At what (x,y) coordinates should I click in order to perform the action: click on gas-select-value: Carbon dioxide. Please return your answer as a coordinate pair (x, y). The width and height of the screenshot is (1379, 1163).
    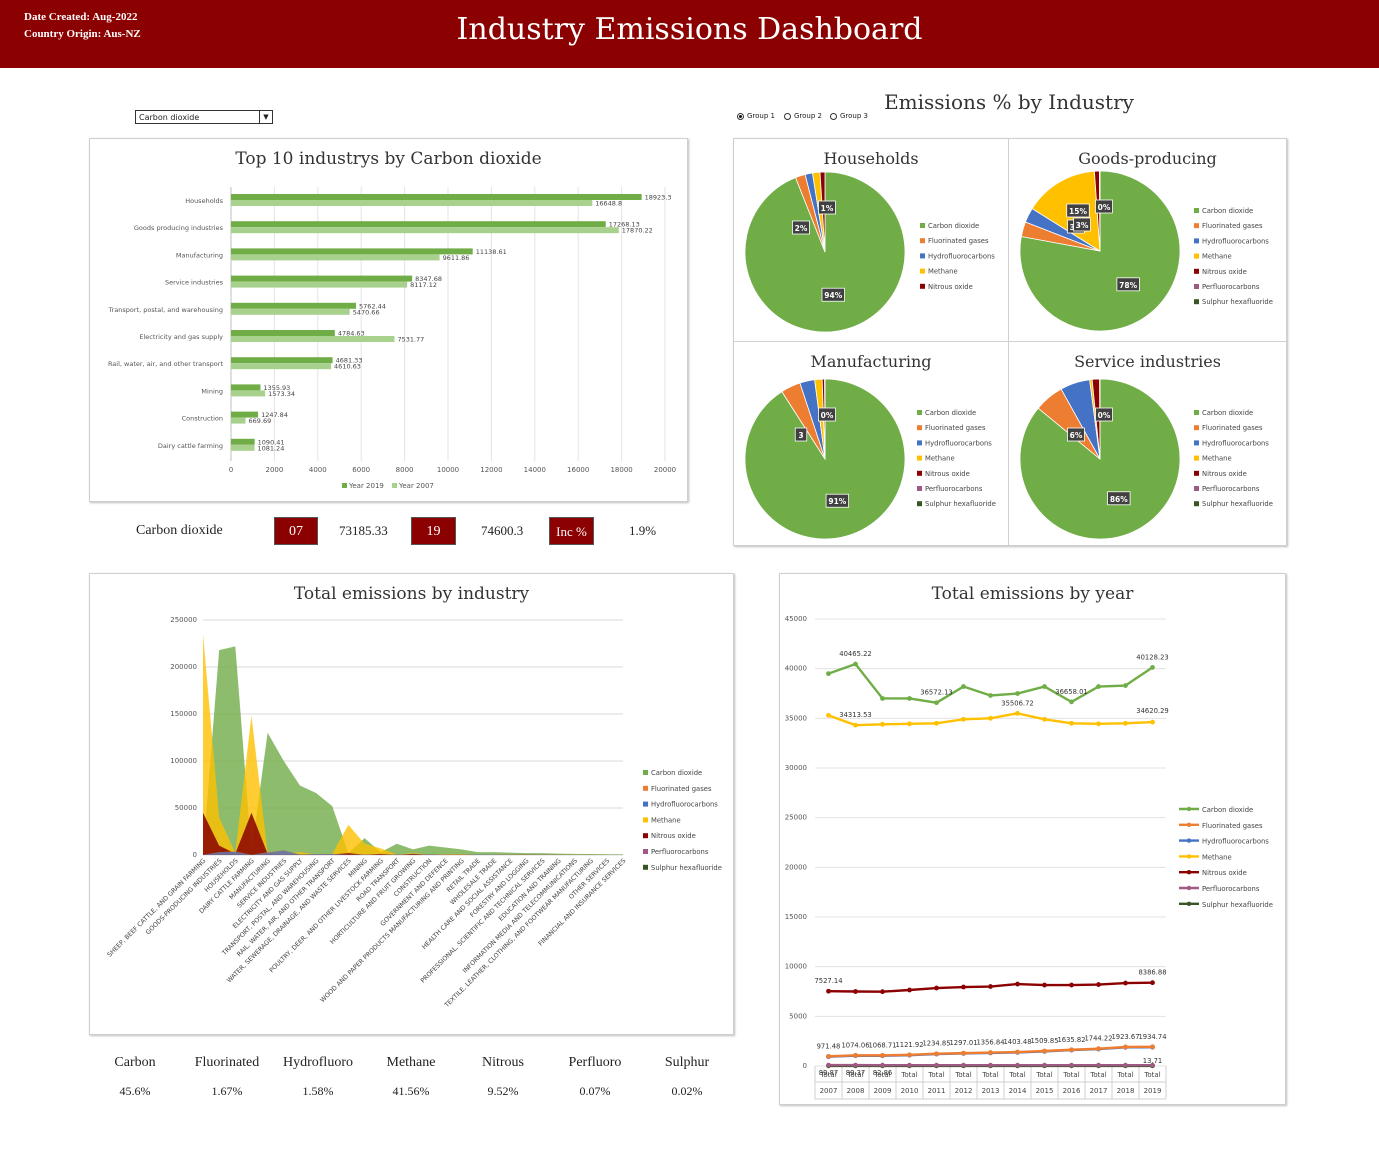
    Looking at the image, I should click on (169, 117).